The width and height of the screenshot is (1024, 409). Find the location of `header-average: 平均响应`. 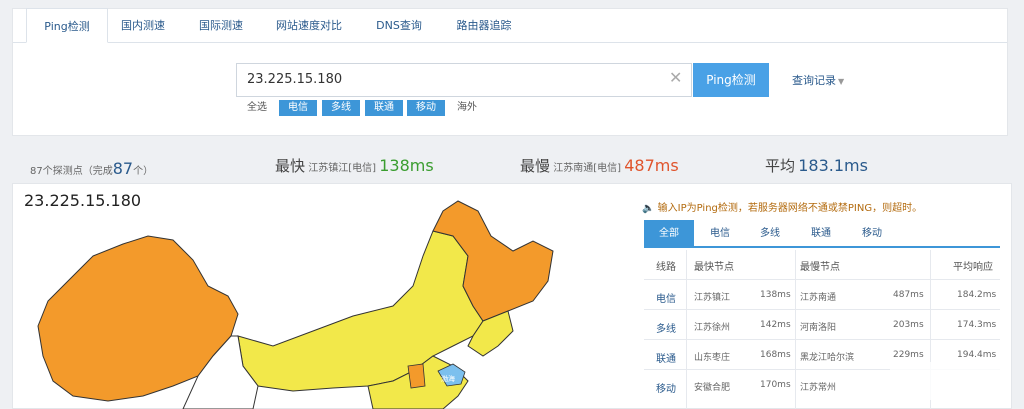

header-average: 平均响应 is located at coordinates (973, 267).